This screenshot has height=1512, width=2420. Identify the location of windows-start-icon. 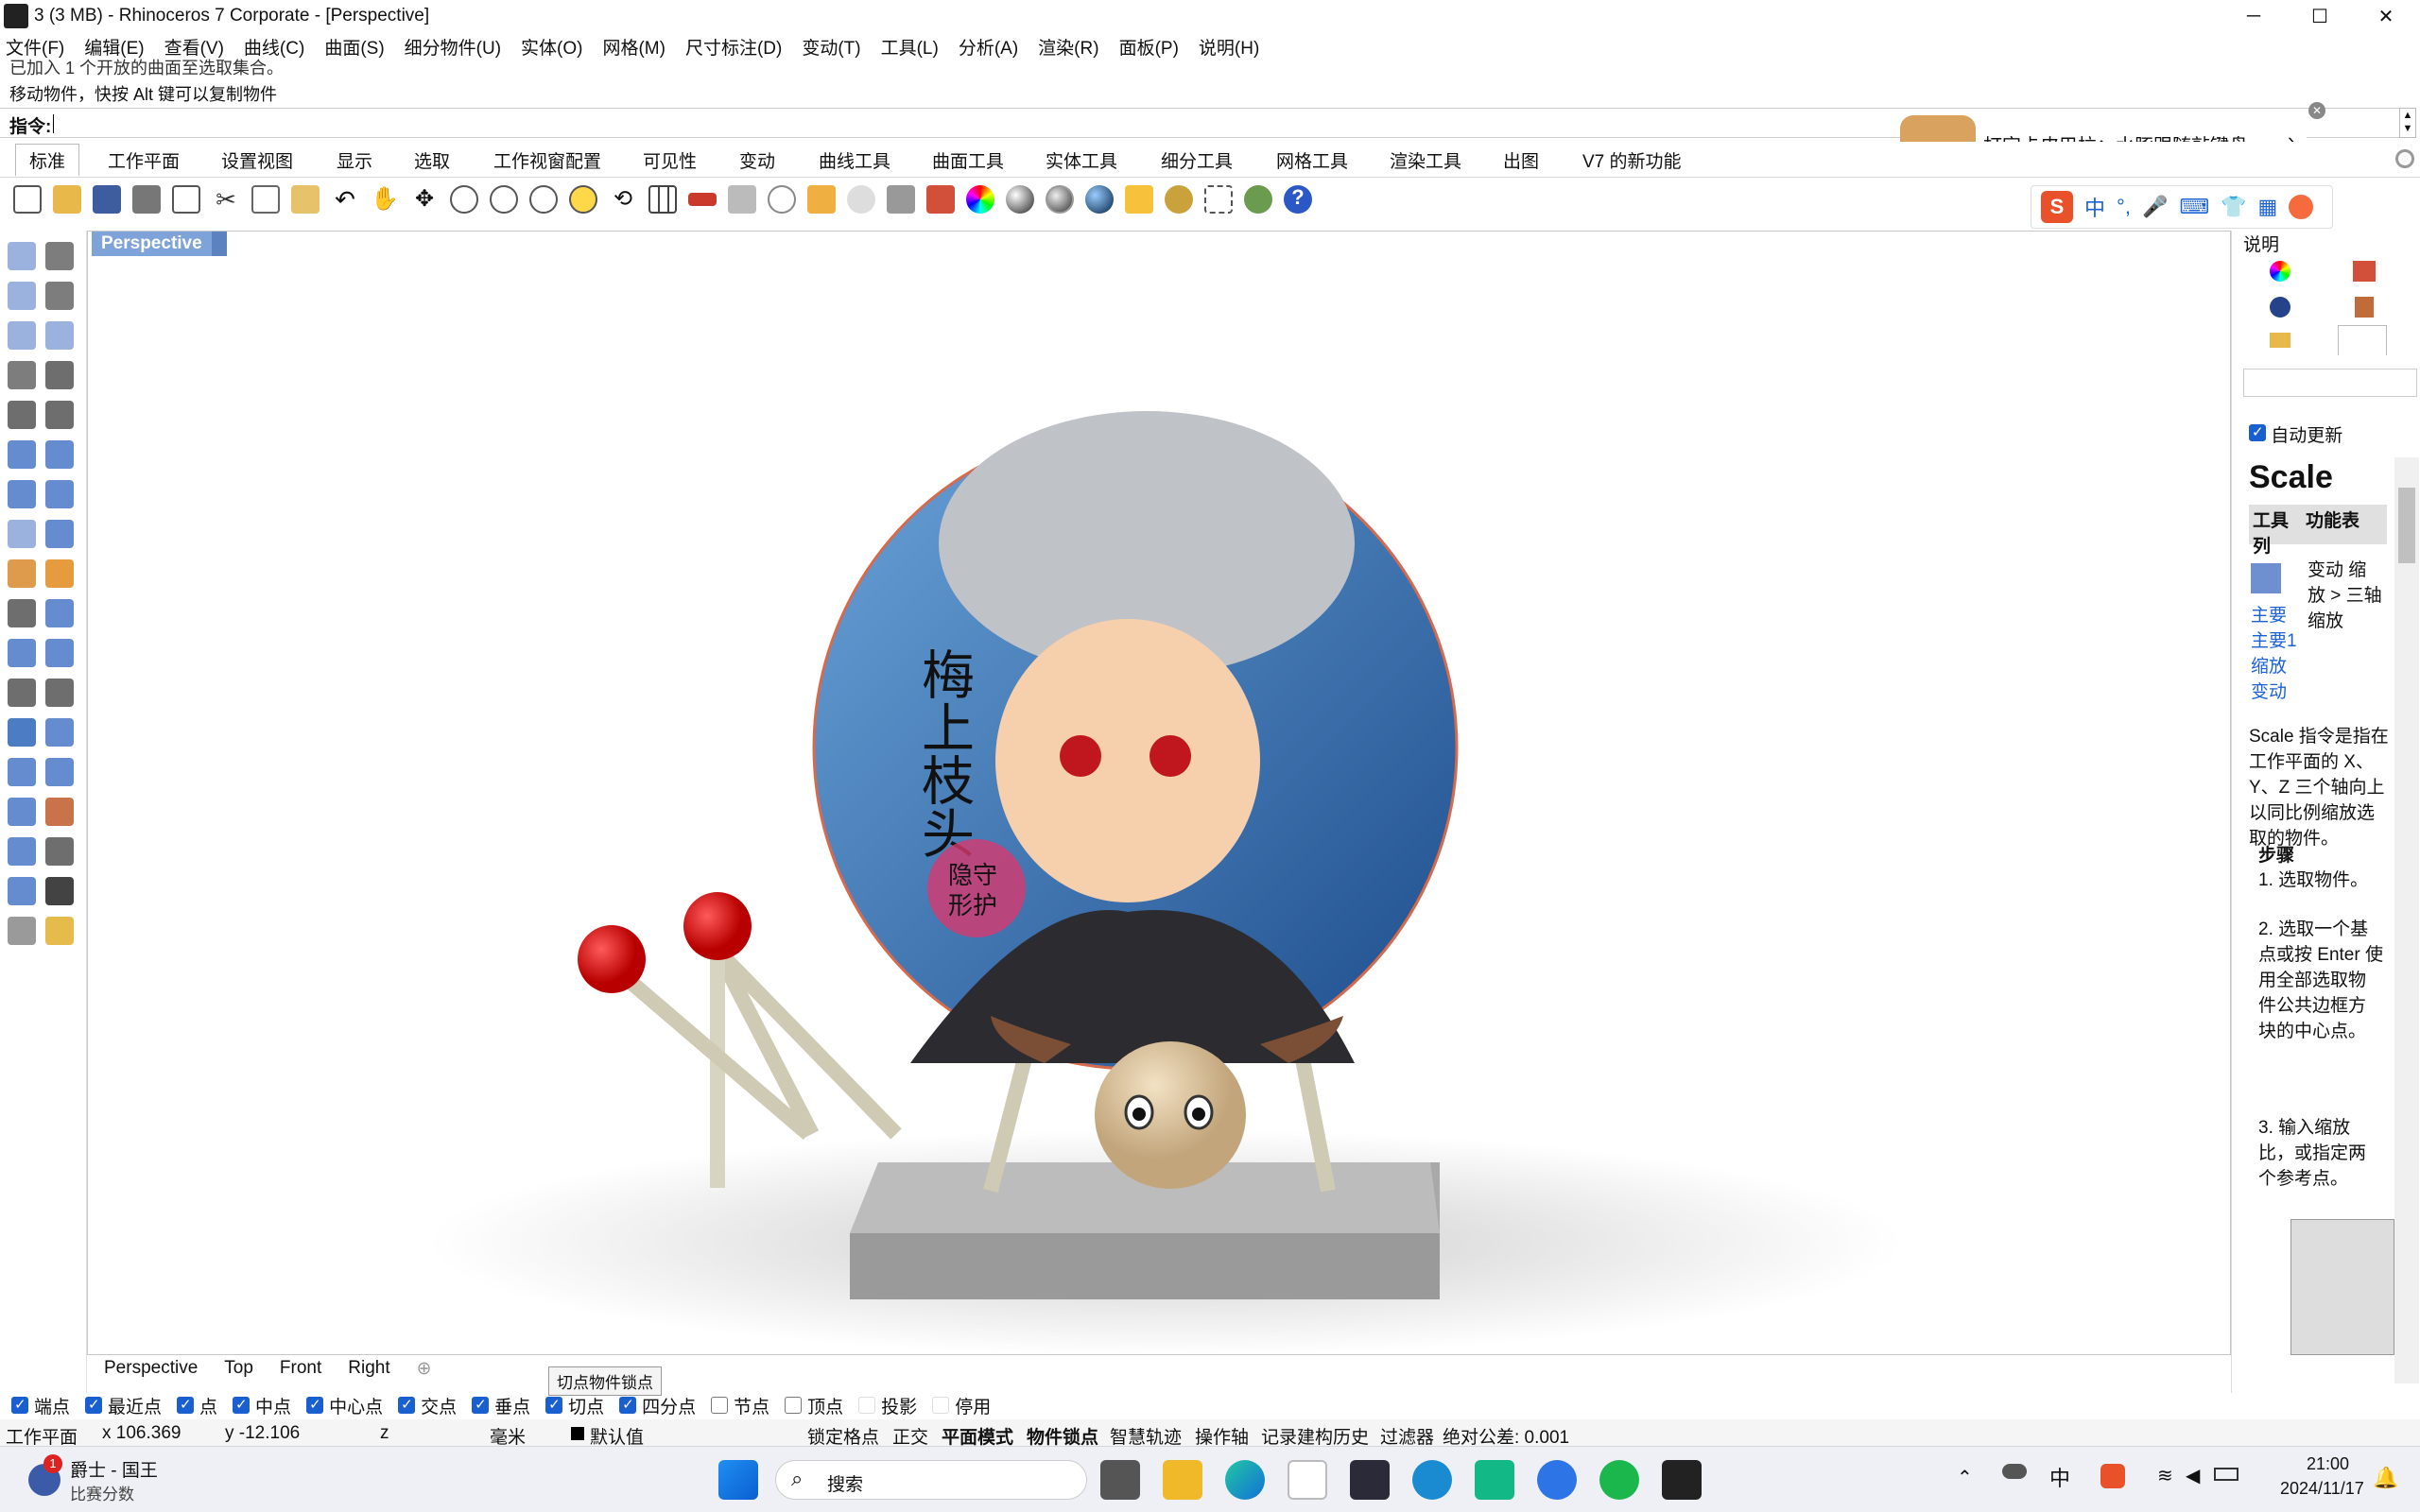
(738, 1480).